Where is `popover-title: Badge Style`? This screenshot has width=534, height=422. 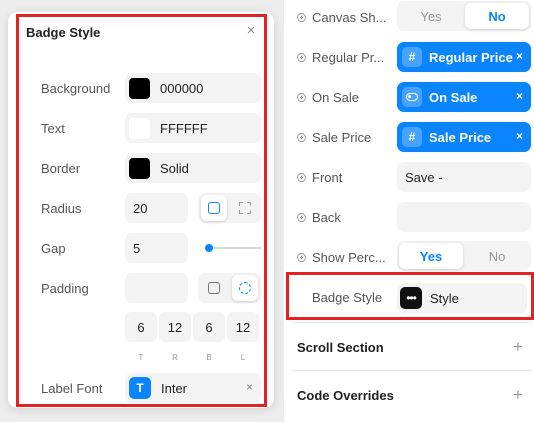
popover-title: Badge Style is located at coordinates (63, 32).